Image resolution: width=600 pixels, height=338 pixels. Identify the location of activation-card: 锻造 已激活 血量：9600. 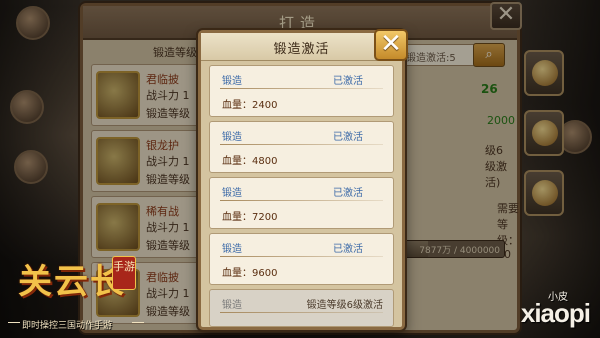
(301, 259).